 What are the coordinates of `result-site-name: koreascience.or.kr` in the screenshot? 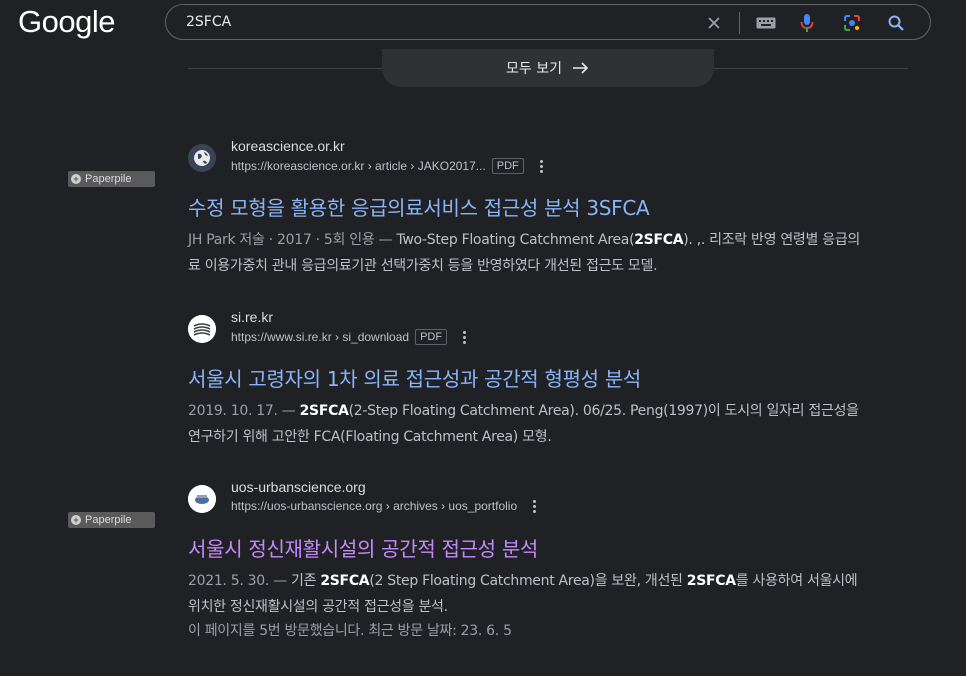 It's located at (288, 146).